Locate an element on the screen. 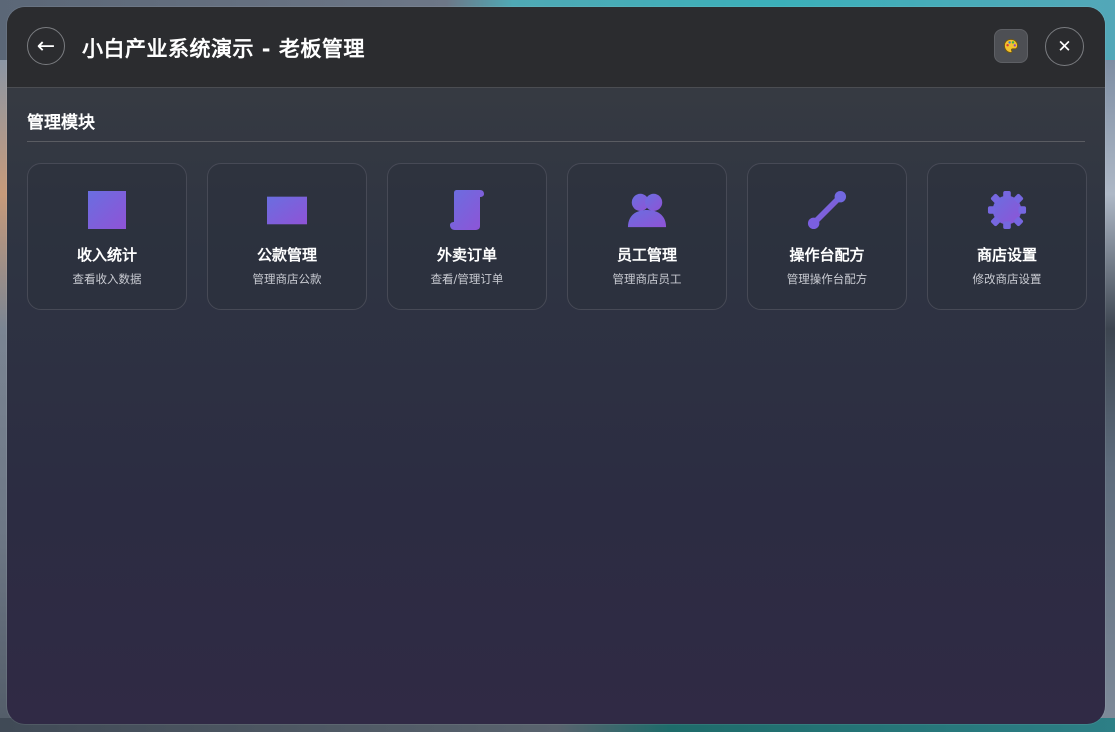 This screenshot has height=732, width=1115. module-label: 收入统计 is located at coordinates (106, 255).